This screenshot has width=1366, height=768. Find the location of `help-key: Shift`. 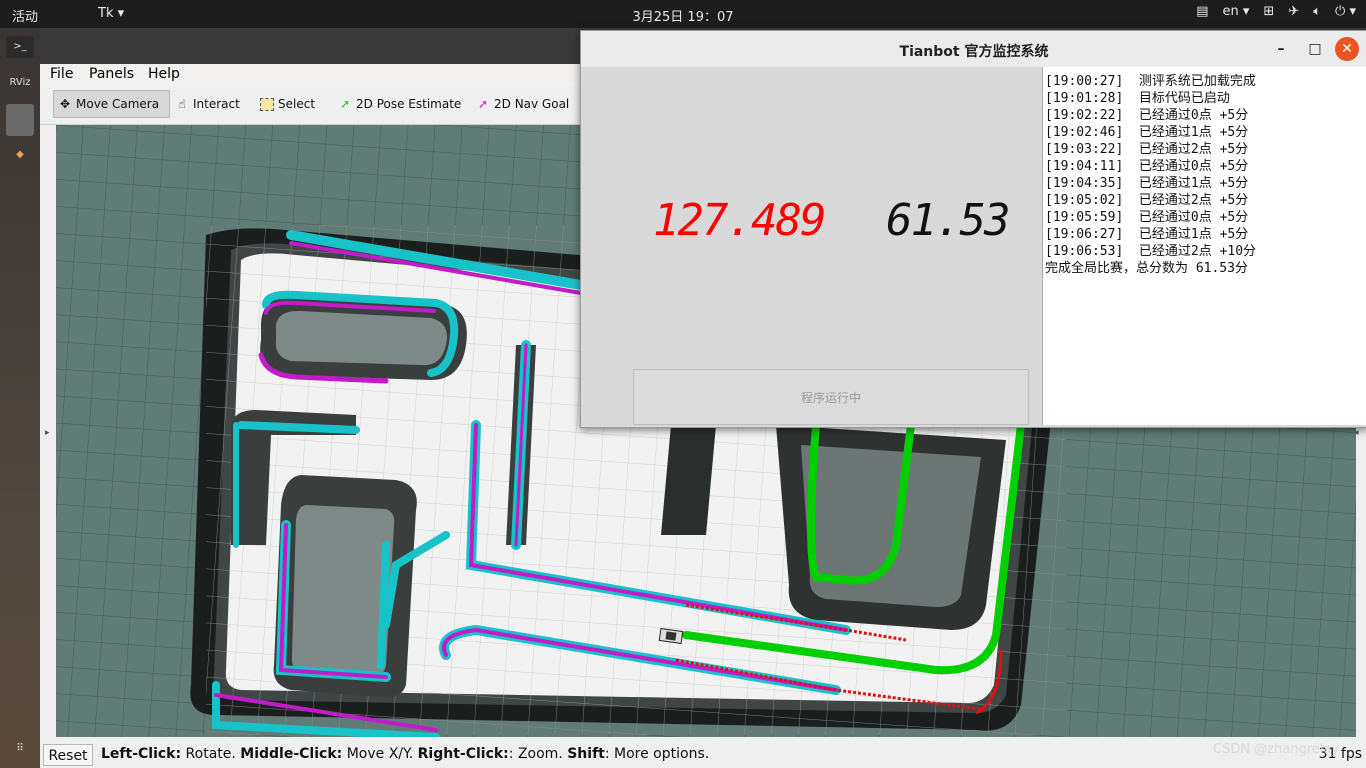

help-key: Shift is located at coordinates (586, 754).